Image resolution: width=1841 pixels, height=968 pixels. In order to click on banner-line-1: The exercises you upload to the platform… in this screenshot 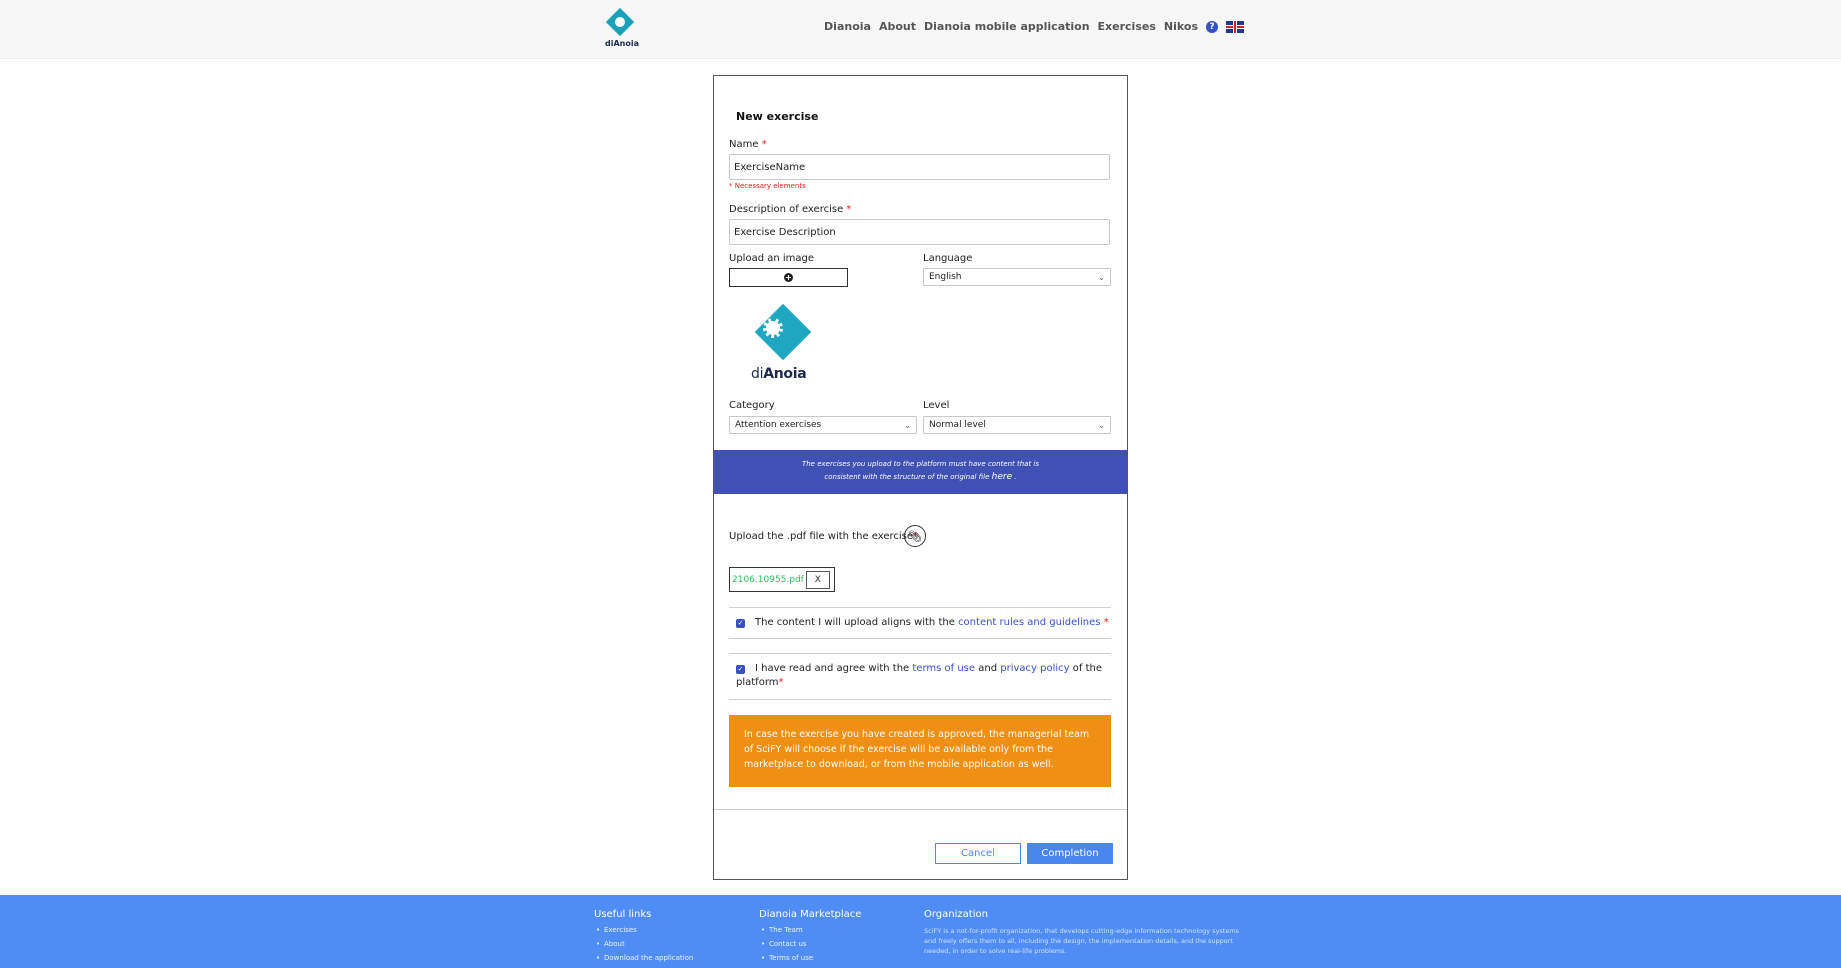, I will do `click(920, 464)`.